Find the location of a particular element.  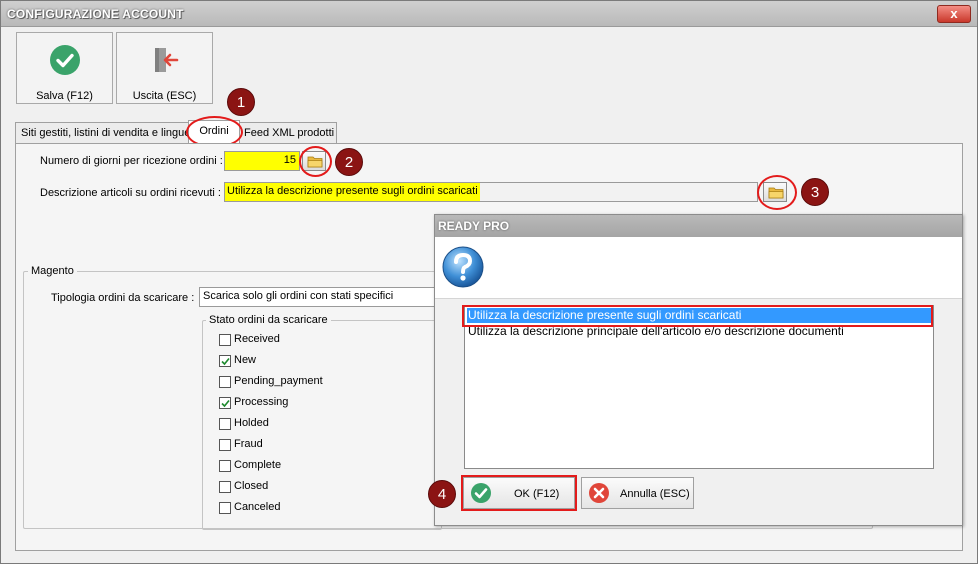

exit-door-icon is located at coordinates (167, 60).